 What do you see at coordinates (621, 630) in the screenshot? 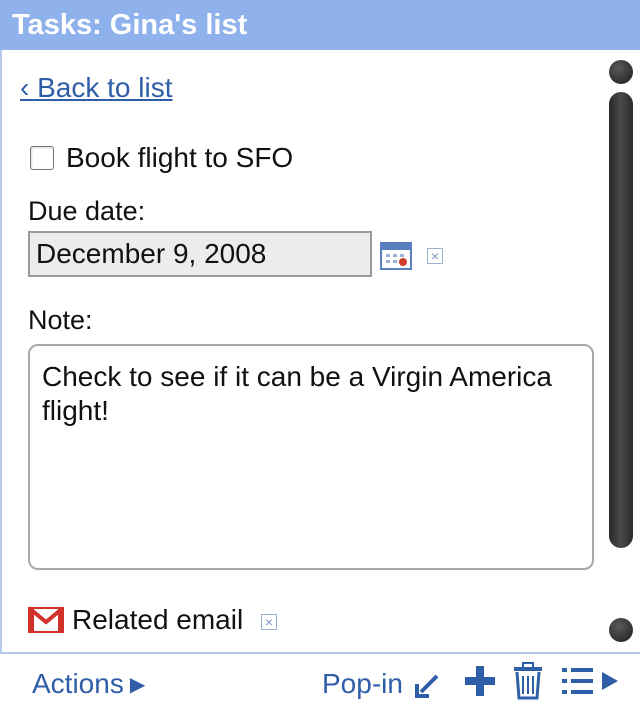
I see `scroll-down-button` at bounding box center [621, 630].